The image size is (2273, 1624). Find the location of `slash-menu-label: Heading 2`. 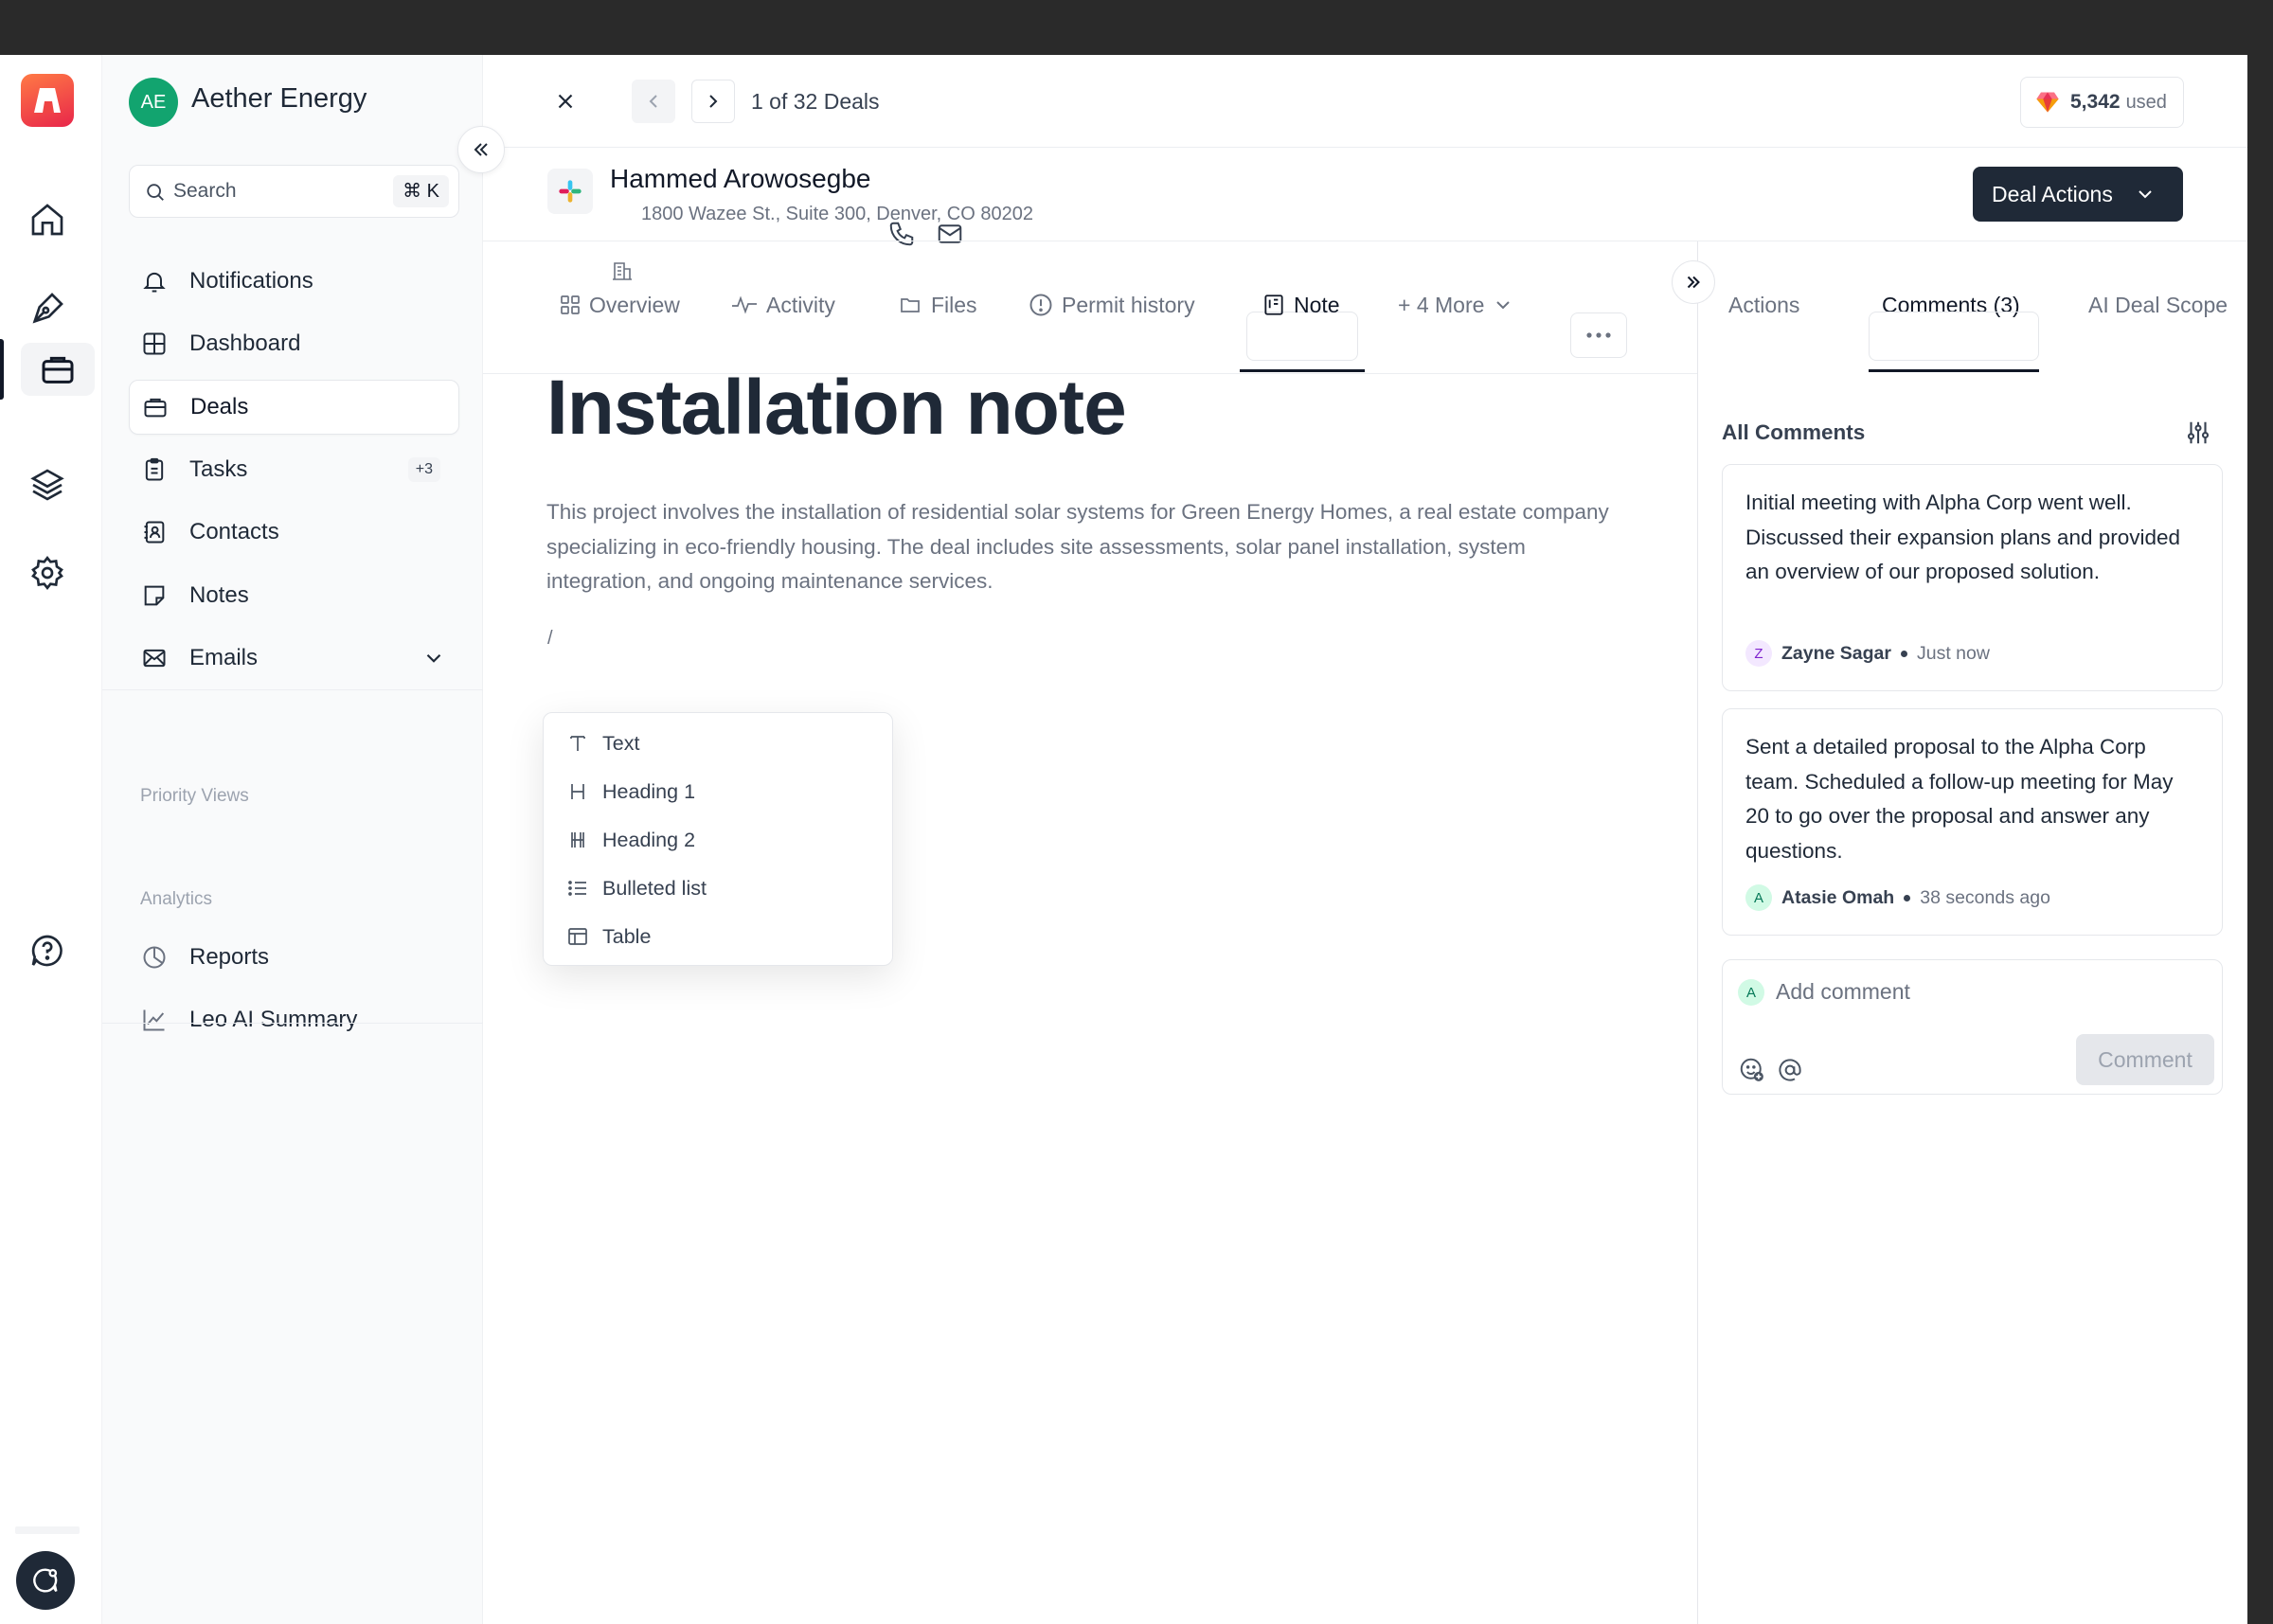

slash-menu-label: Heading 2 is located at coordinates (649, 839).